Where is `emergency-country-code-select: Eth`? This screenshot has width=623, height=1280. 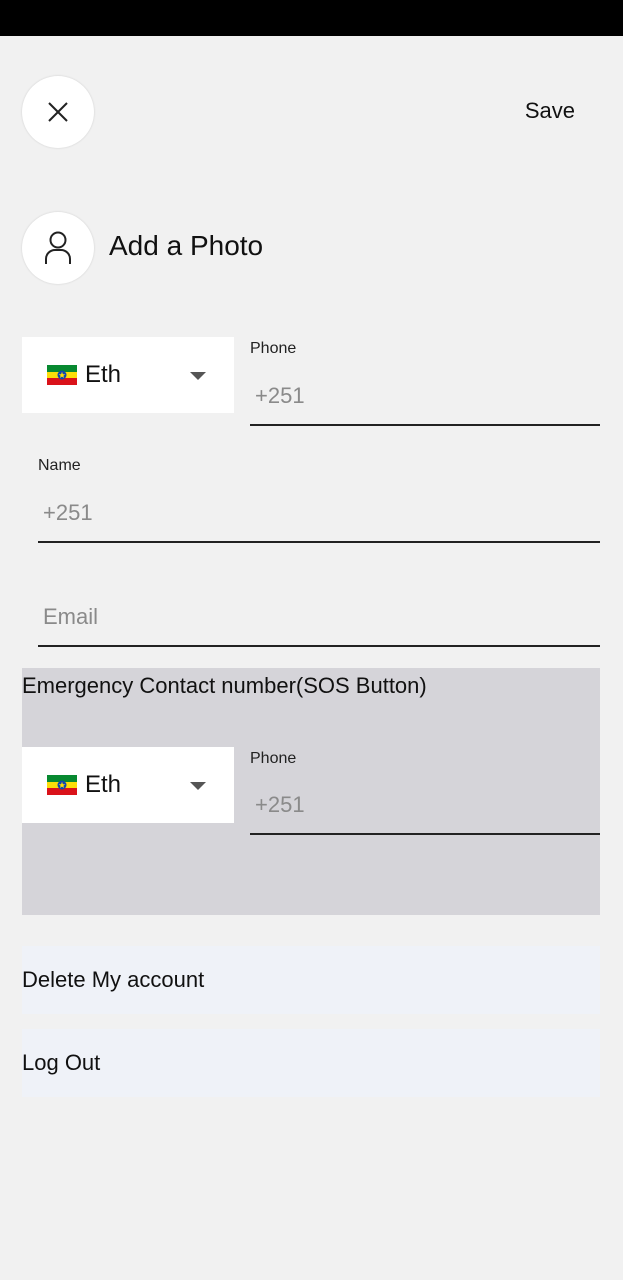
emergency-country-code-select: Eth is located at coordinates (128, 785).